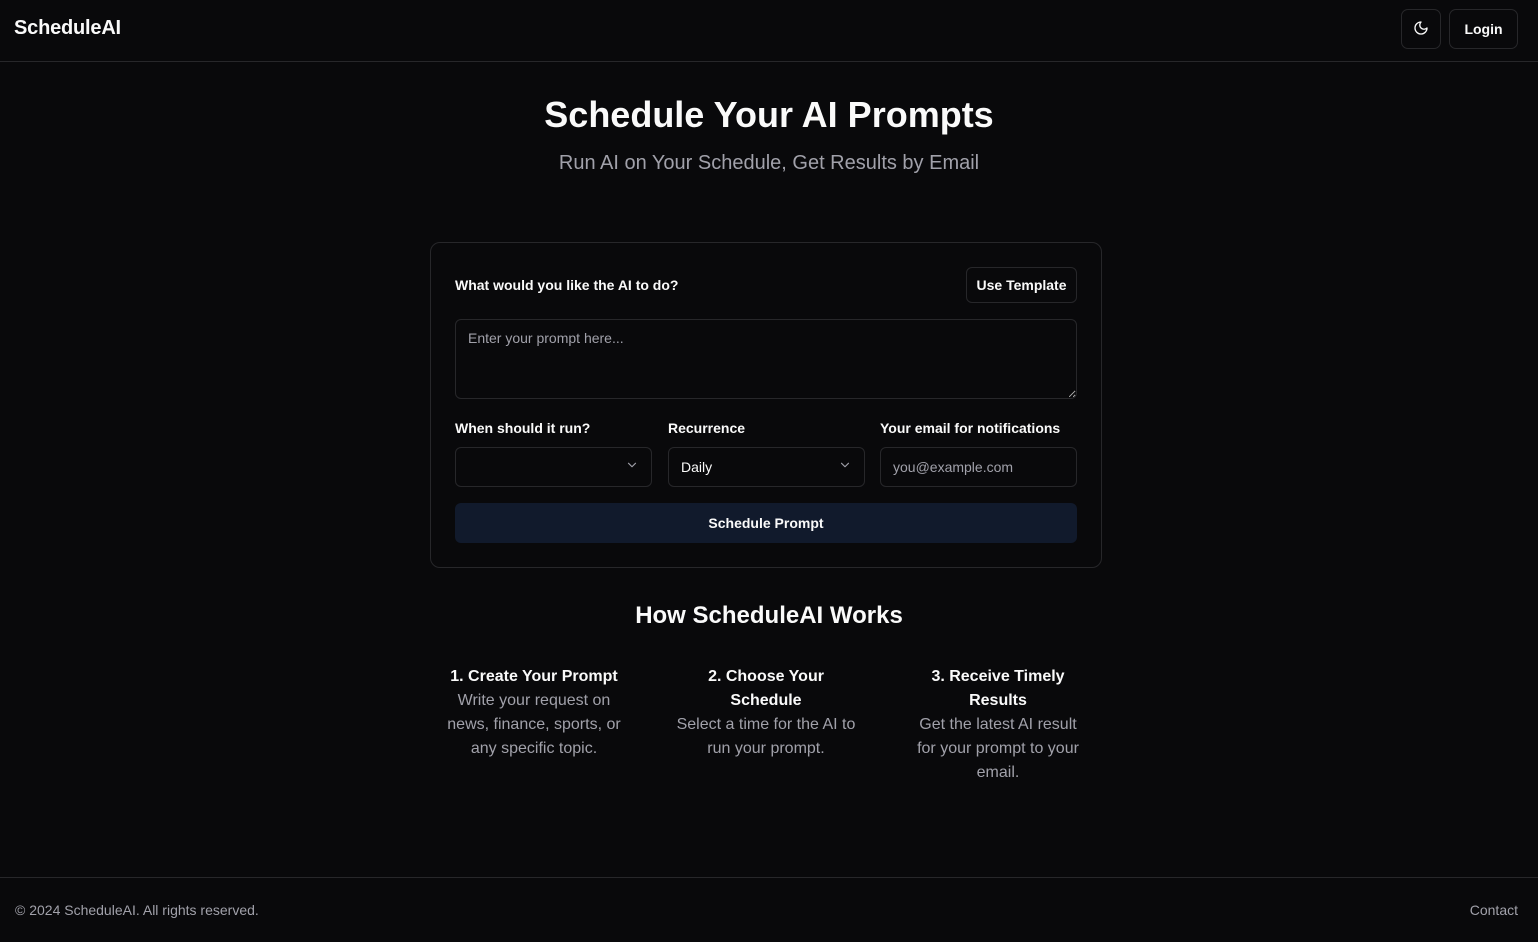 Image resolution: width=1538 pixels, height=942 pixels. What do you see at coordinates (707, 428) in the screenshot?
I see `recurrence-label: Recurrence` at bounding box center [707, 428].